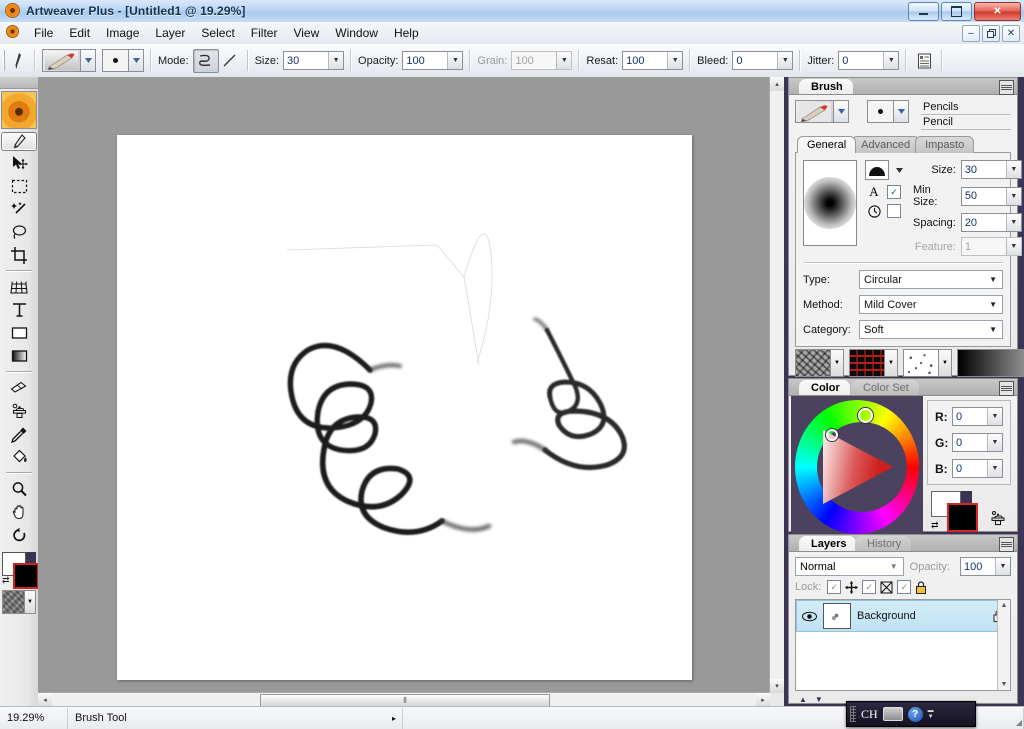 The width and height of the screenshot is (1024, 729). I want to click on nozzle-picker: ▼, so click(927, 363).